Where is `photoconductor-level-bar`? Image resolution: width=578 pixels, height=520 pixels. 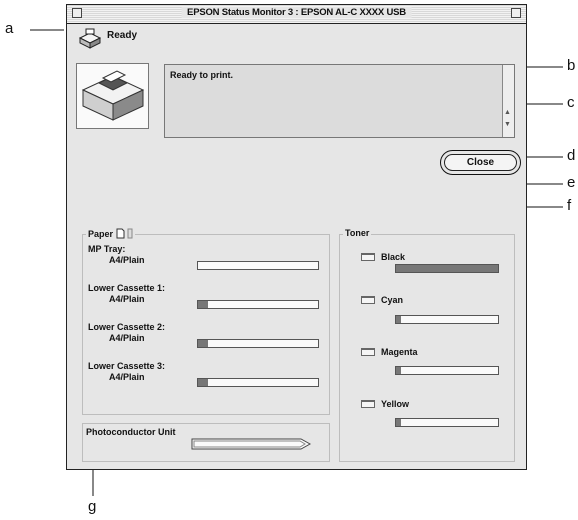
photoconductor-level-bar is located at coordinates (251, 444).